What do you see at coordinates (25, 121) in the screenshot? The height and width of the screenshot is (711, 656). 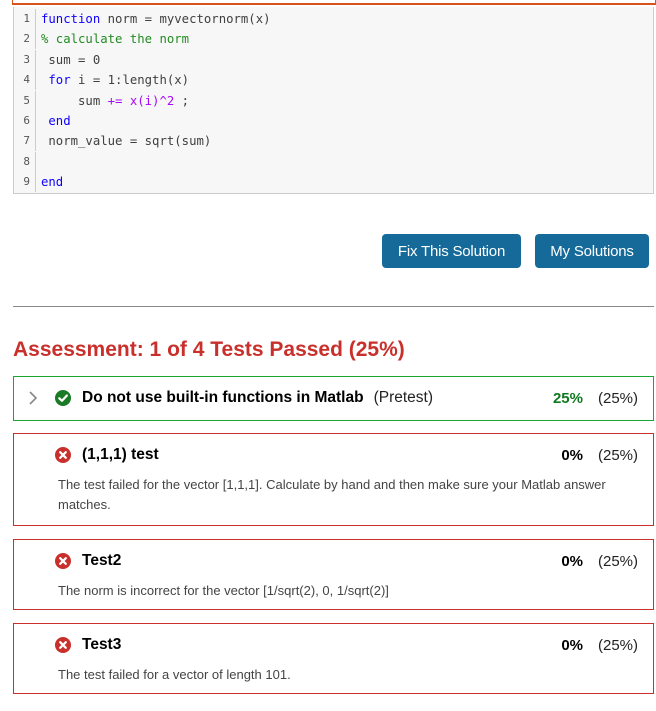 I see `line-number: 6` at bounding box center [25, 121].